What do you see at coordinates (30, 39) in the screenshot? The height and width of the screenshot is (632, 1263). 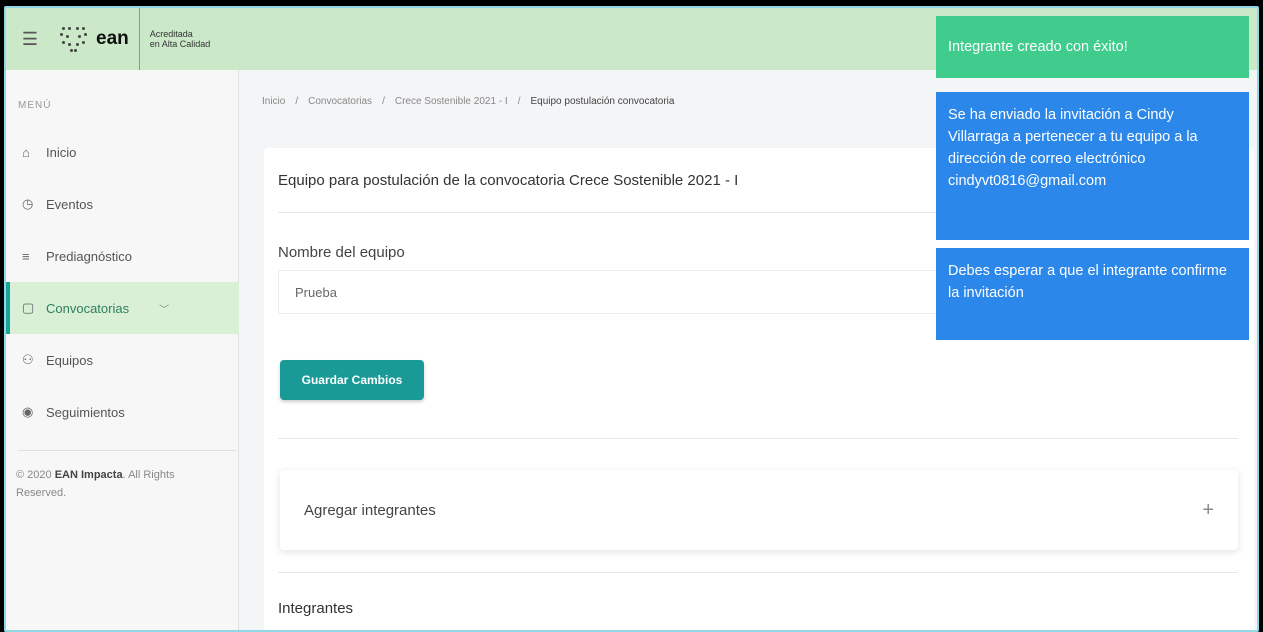 I see `hamburger-icon: ☰` at bounding box center [30, 39].